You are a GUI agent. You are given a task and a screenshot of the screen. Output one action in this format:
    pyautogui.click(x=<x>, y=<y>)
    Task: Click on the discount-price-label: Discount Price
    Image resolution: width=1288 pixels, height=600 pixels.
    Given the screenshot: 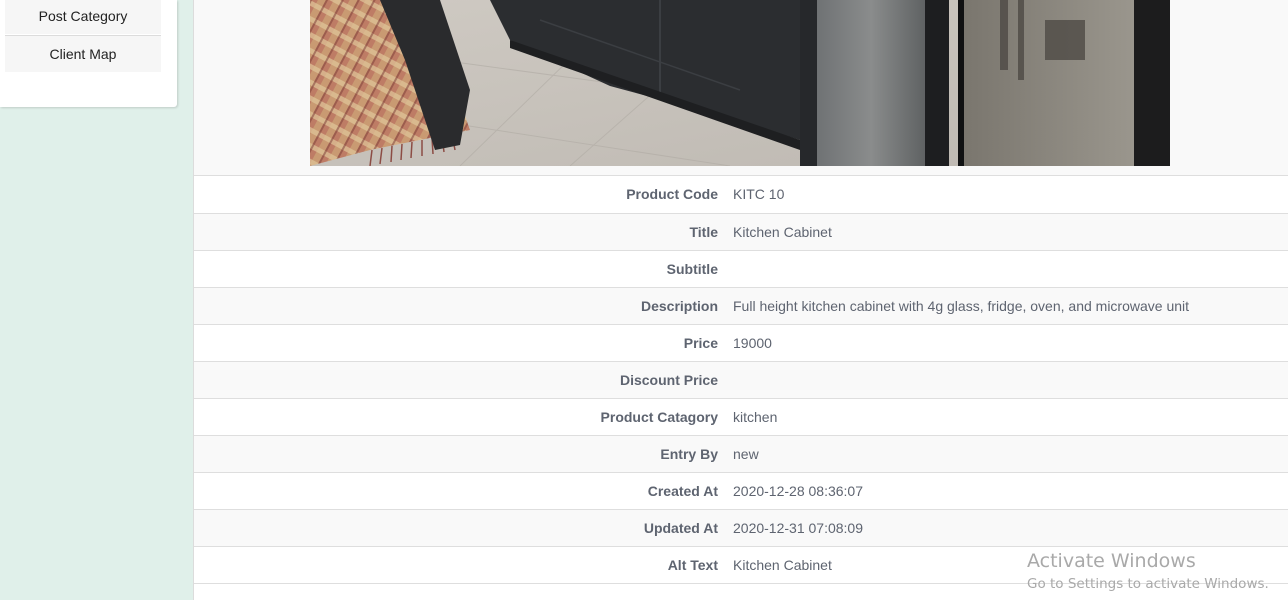 What is the action you would take?
    pyautogui.click(x=668, y=379)
    